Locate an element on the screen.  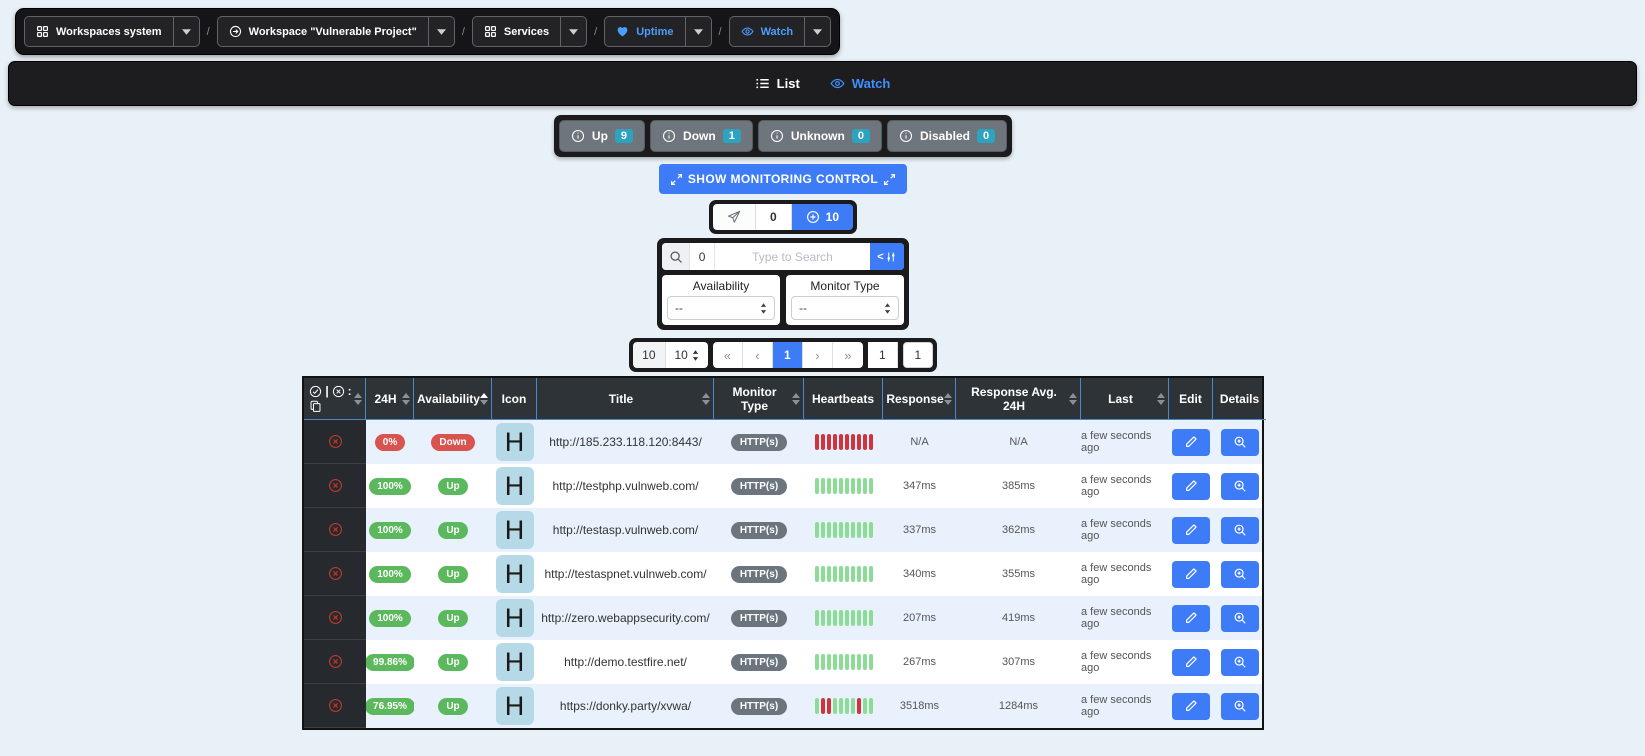
header-heartbeats: Heartbeats is located at coordinates (843, 399).